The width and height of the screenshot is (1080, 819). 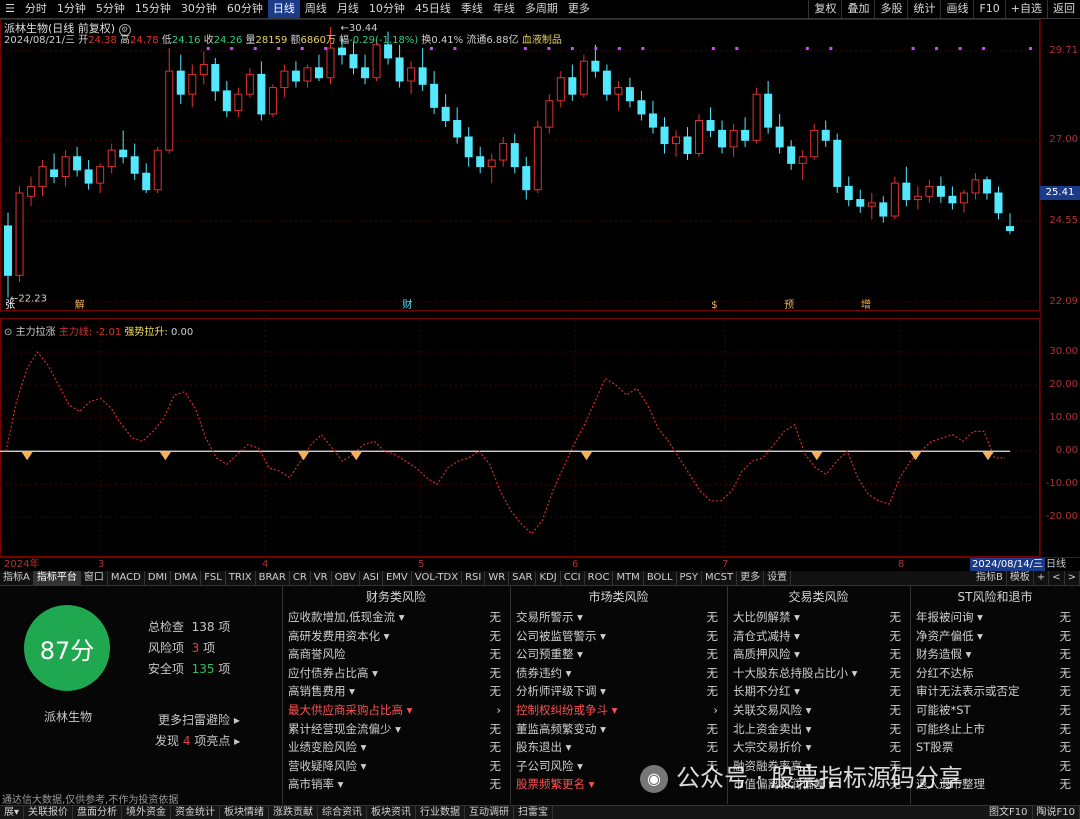 What do you see at coordinates (472, 9) in the screenshot?
I see `period-tab: 季线` at bounding box center [472, 9].